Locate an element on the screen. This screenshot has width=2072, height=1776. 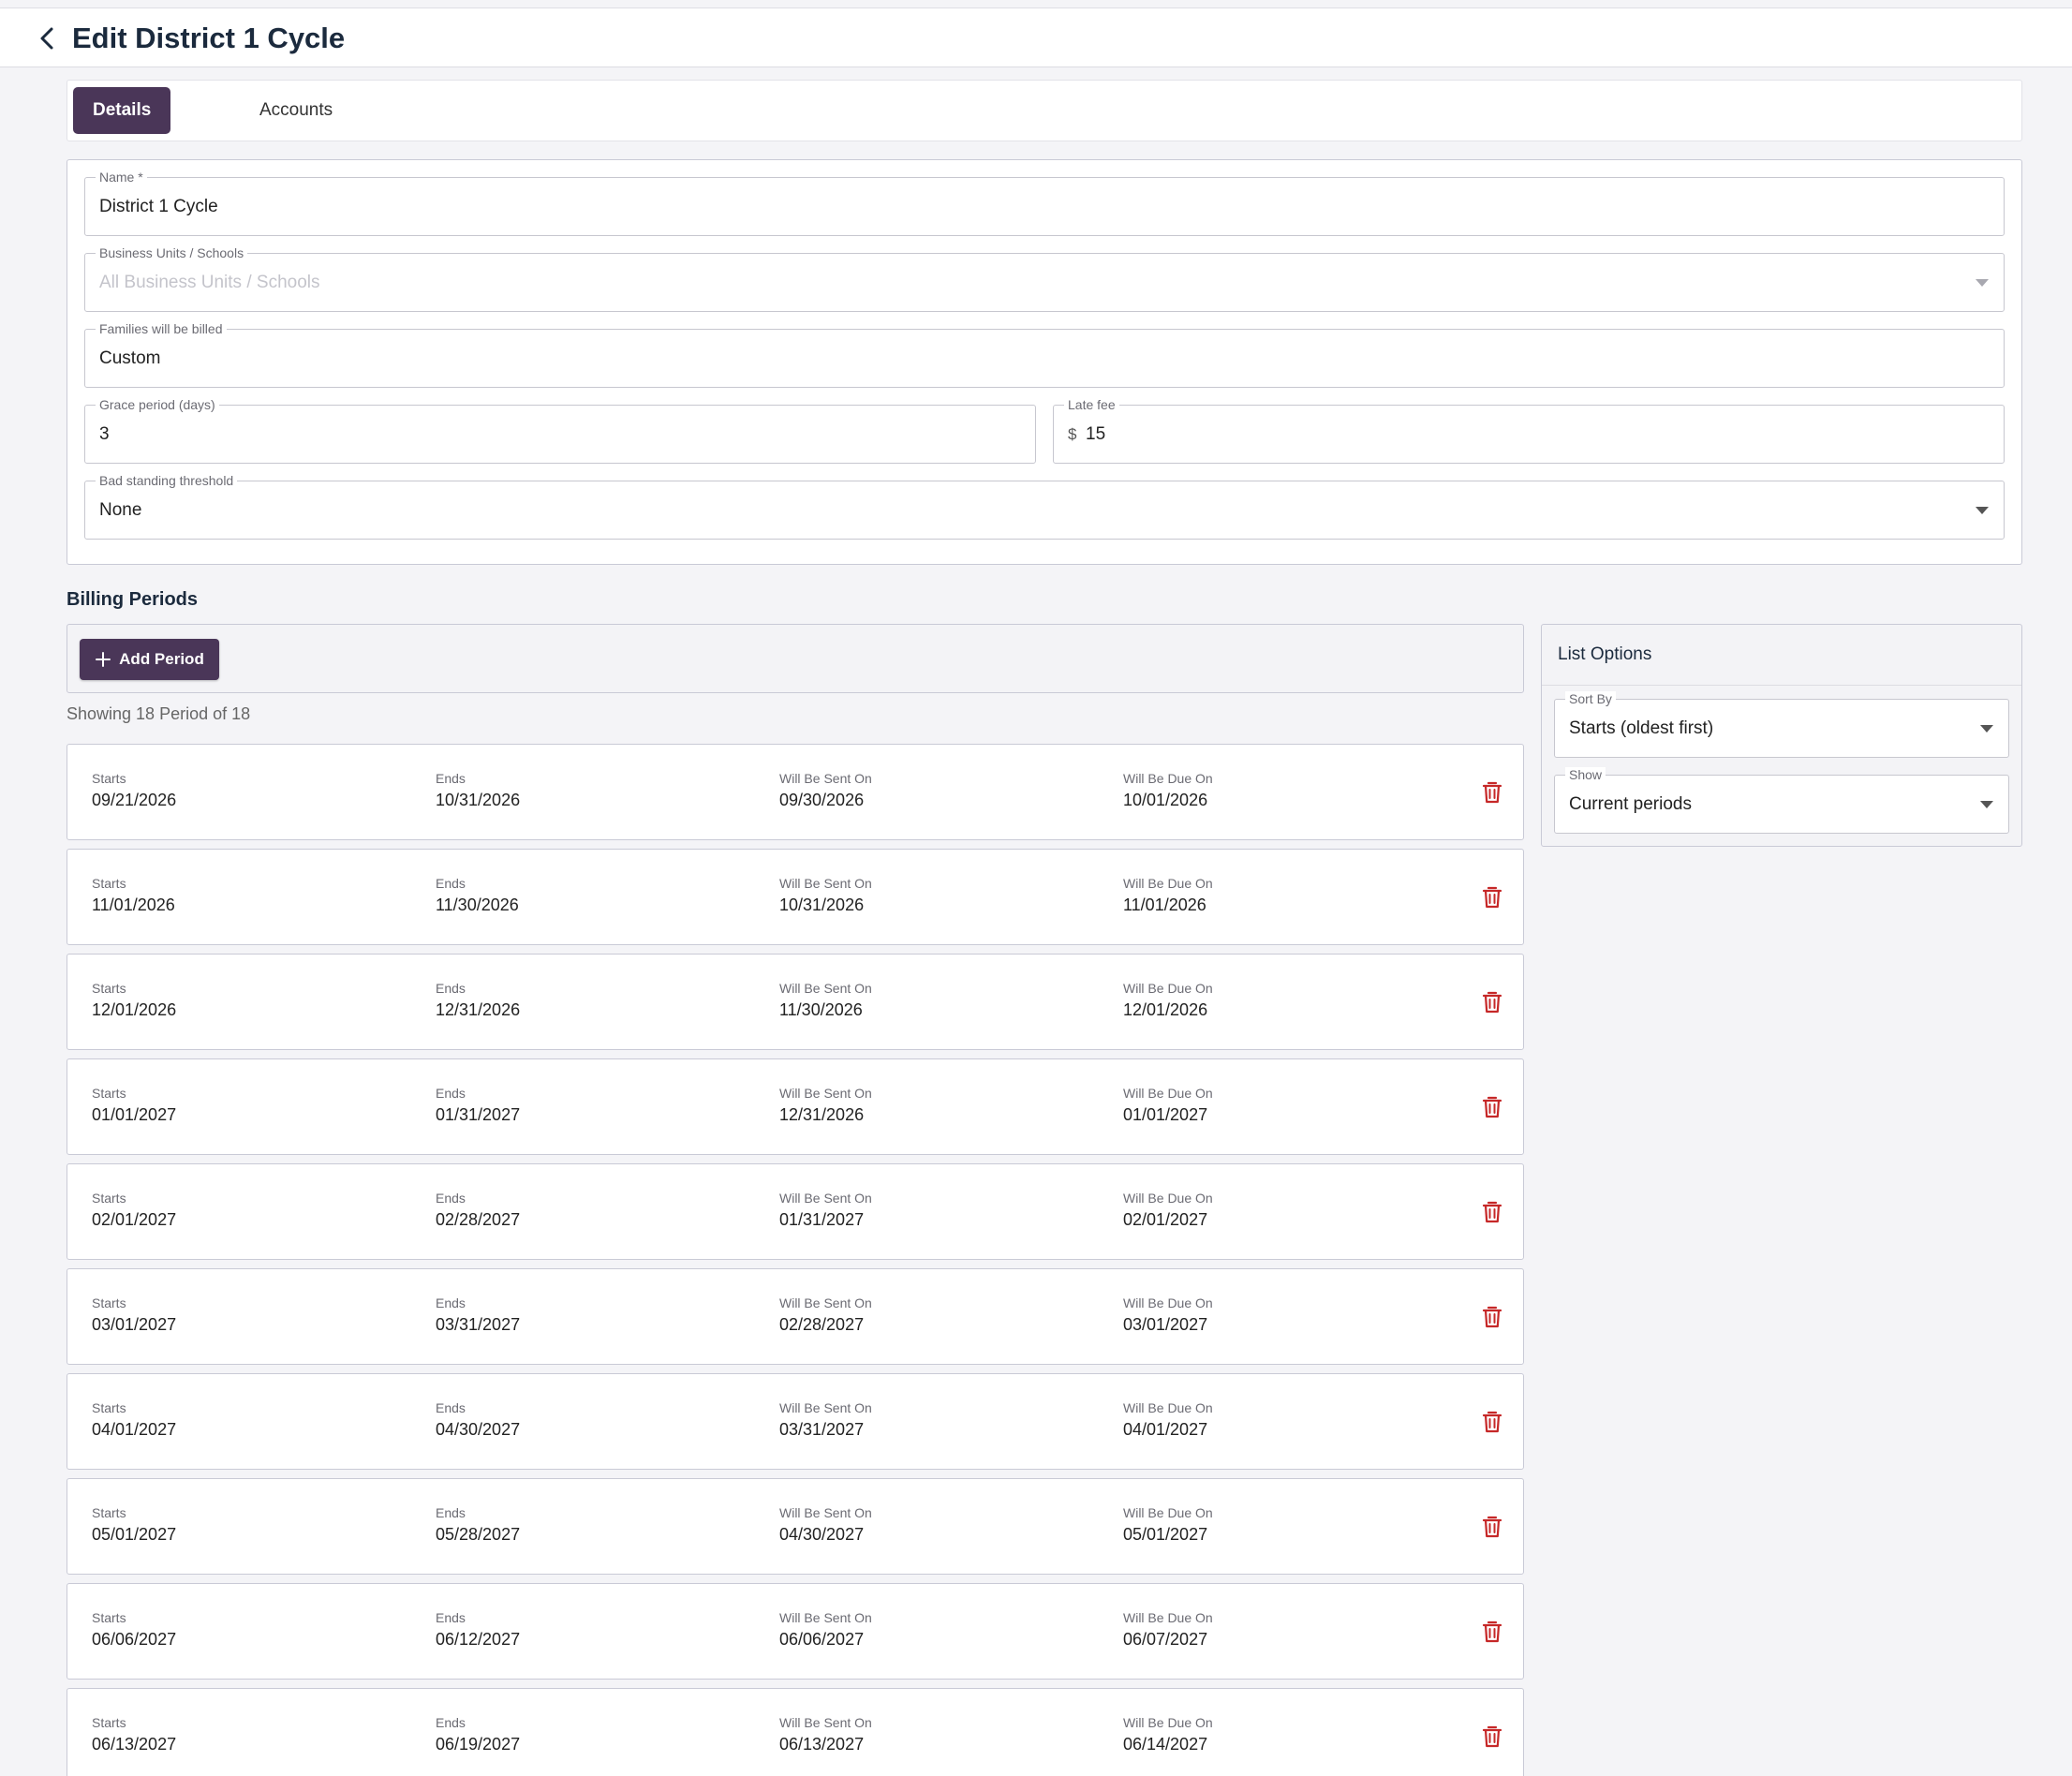
bad-standing-select: Bad standing threshold None is located at coordinates (1044, 506).